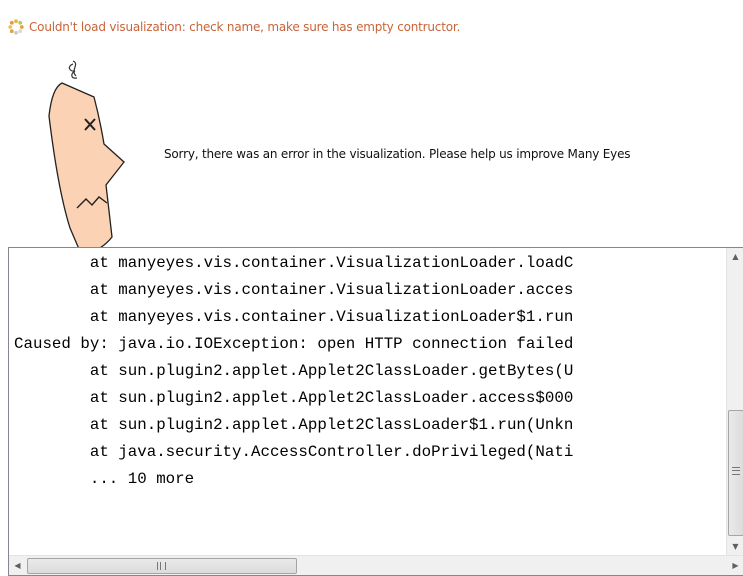 Image resolution: width=743 pixels, height=576 pixels. Describe the element at coordinates (104, 479) in the screenshot. I see `trace-line: ... 10 more` at that location.